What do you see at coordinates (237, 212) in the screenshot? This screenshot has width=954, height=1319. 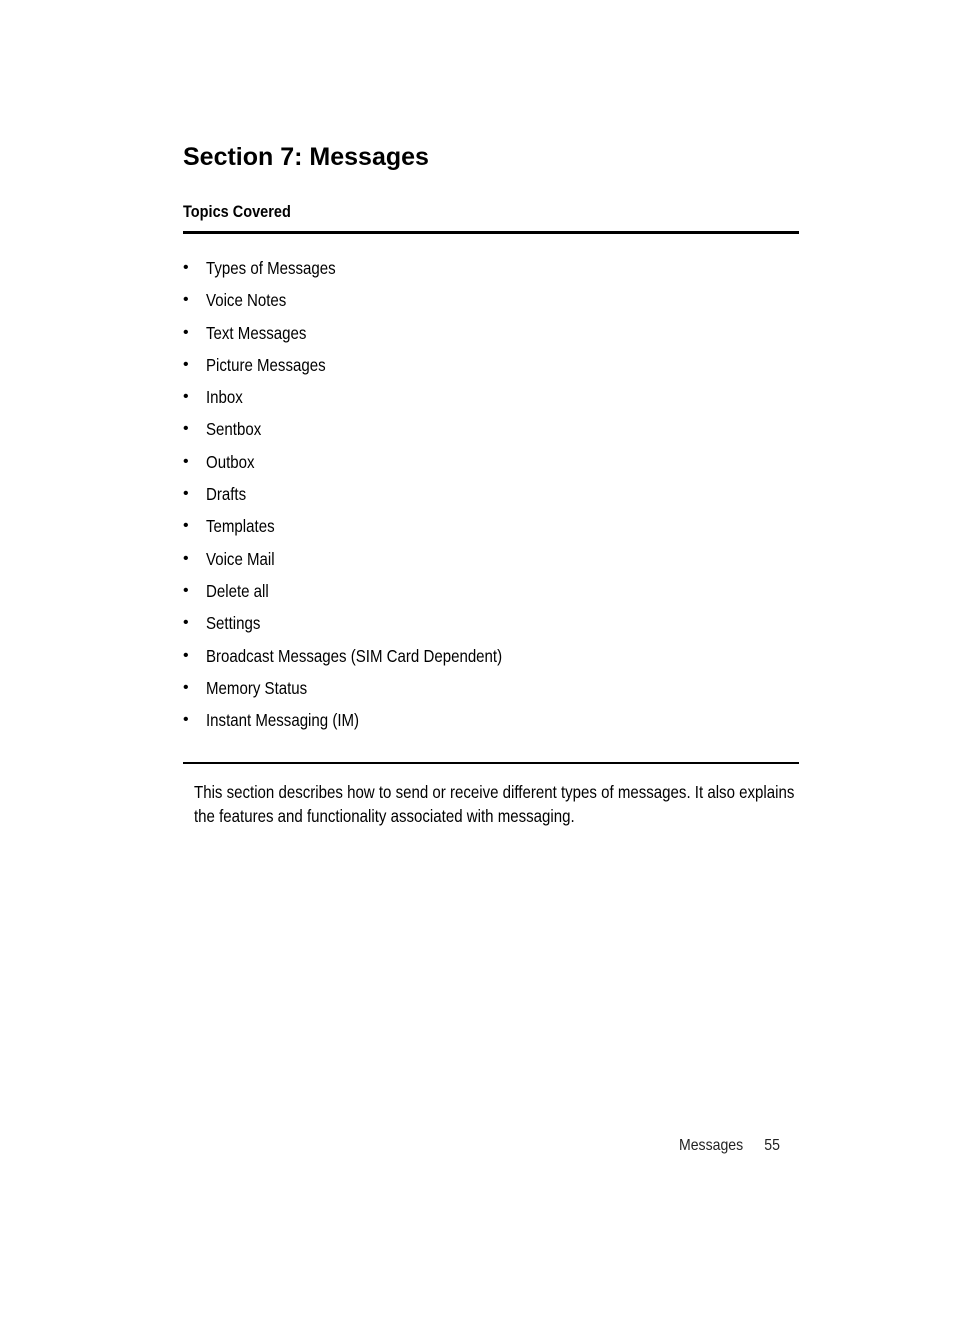 I see `topics-heading: Topics Covered` at bounding box center [237, 212].